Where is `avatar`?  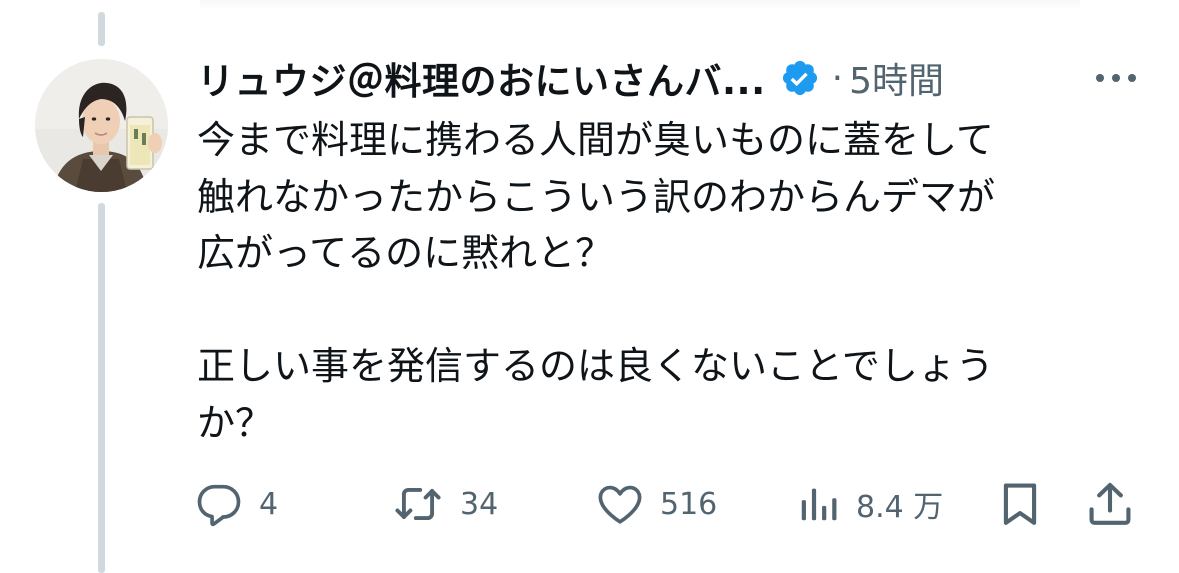
avatar is located at coordinates (101, 125).